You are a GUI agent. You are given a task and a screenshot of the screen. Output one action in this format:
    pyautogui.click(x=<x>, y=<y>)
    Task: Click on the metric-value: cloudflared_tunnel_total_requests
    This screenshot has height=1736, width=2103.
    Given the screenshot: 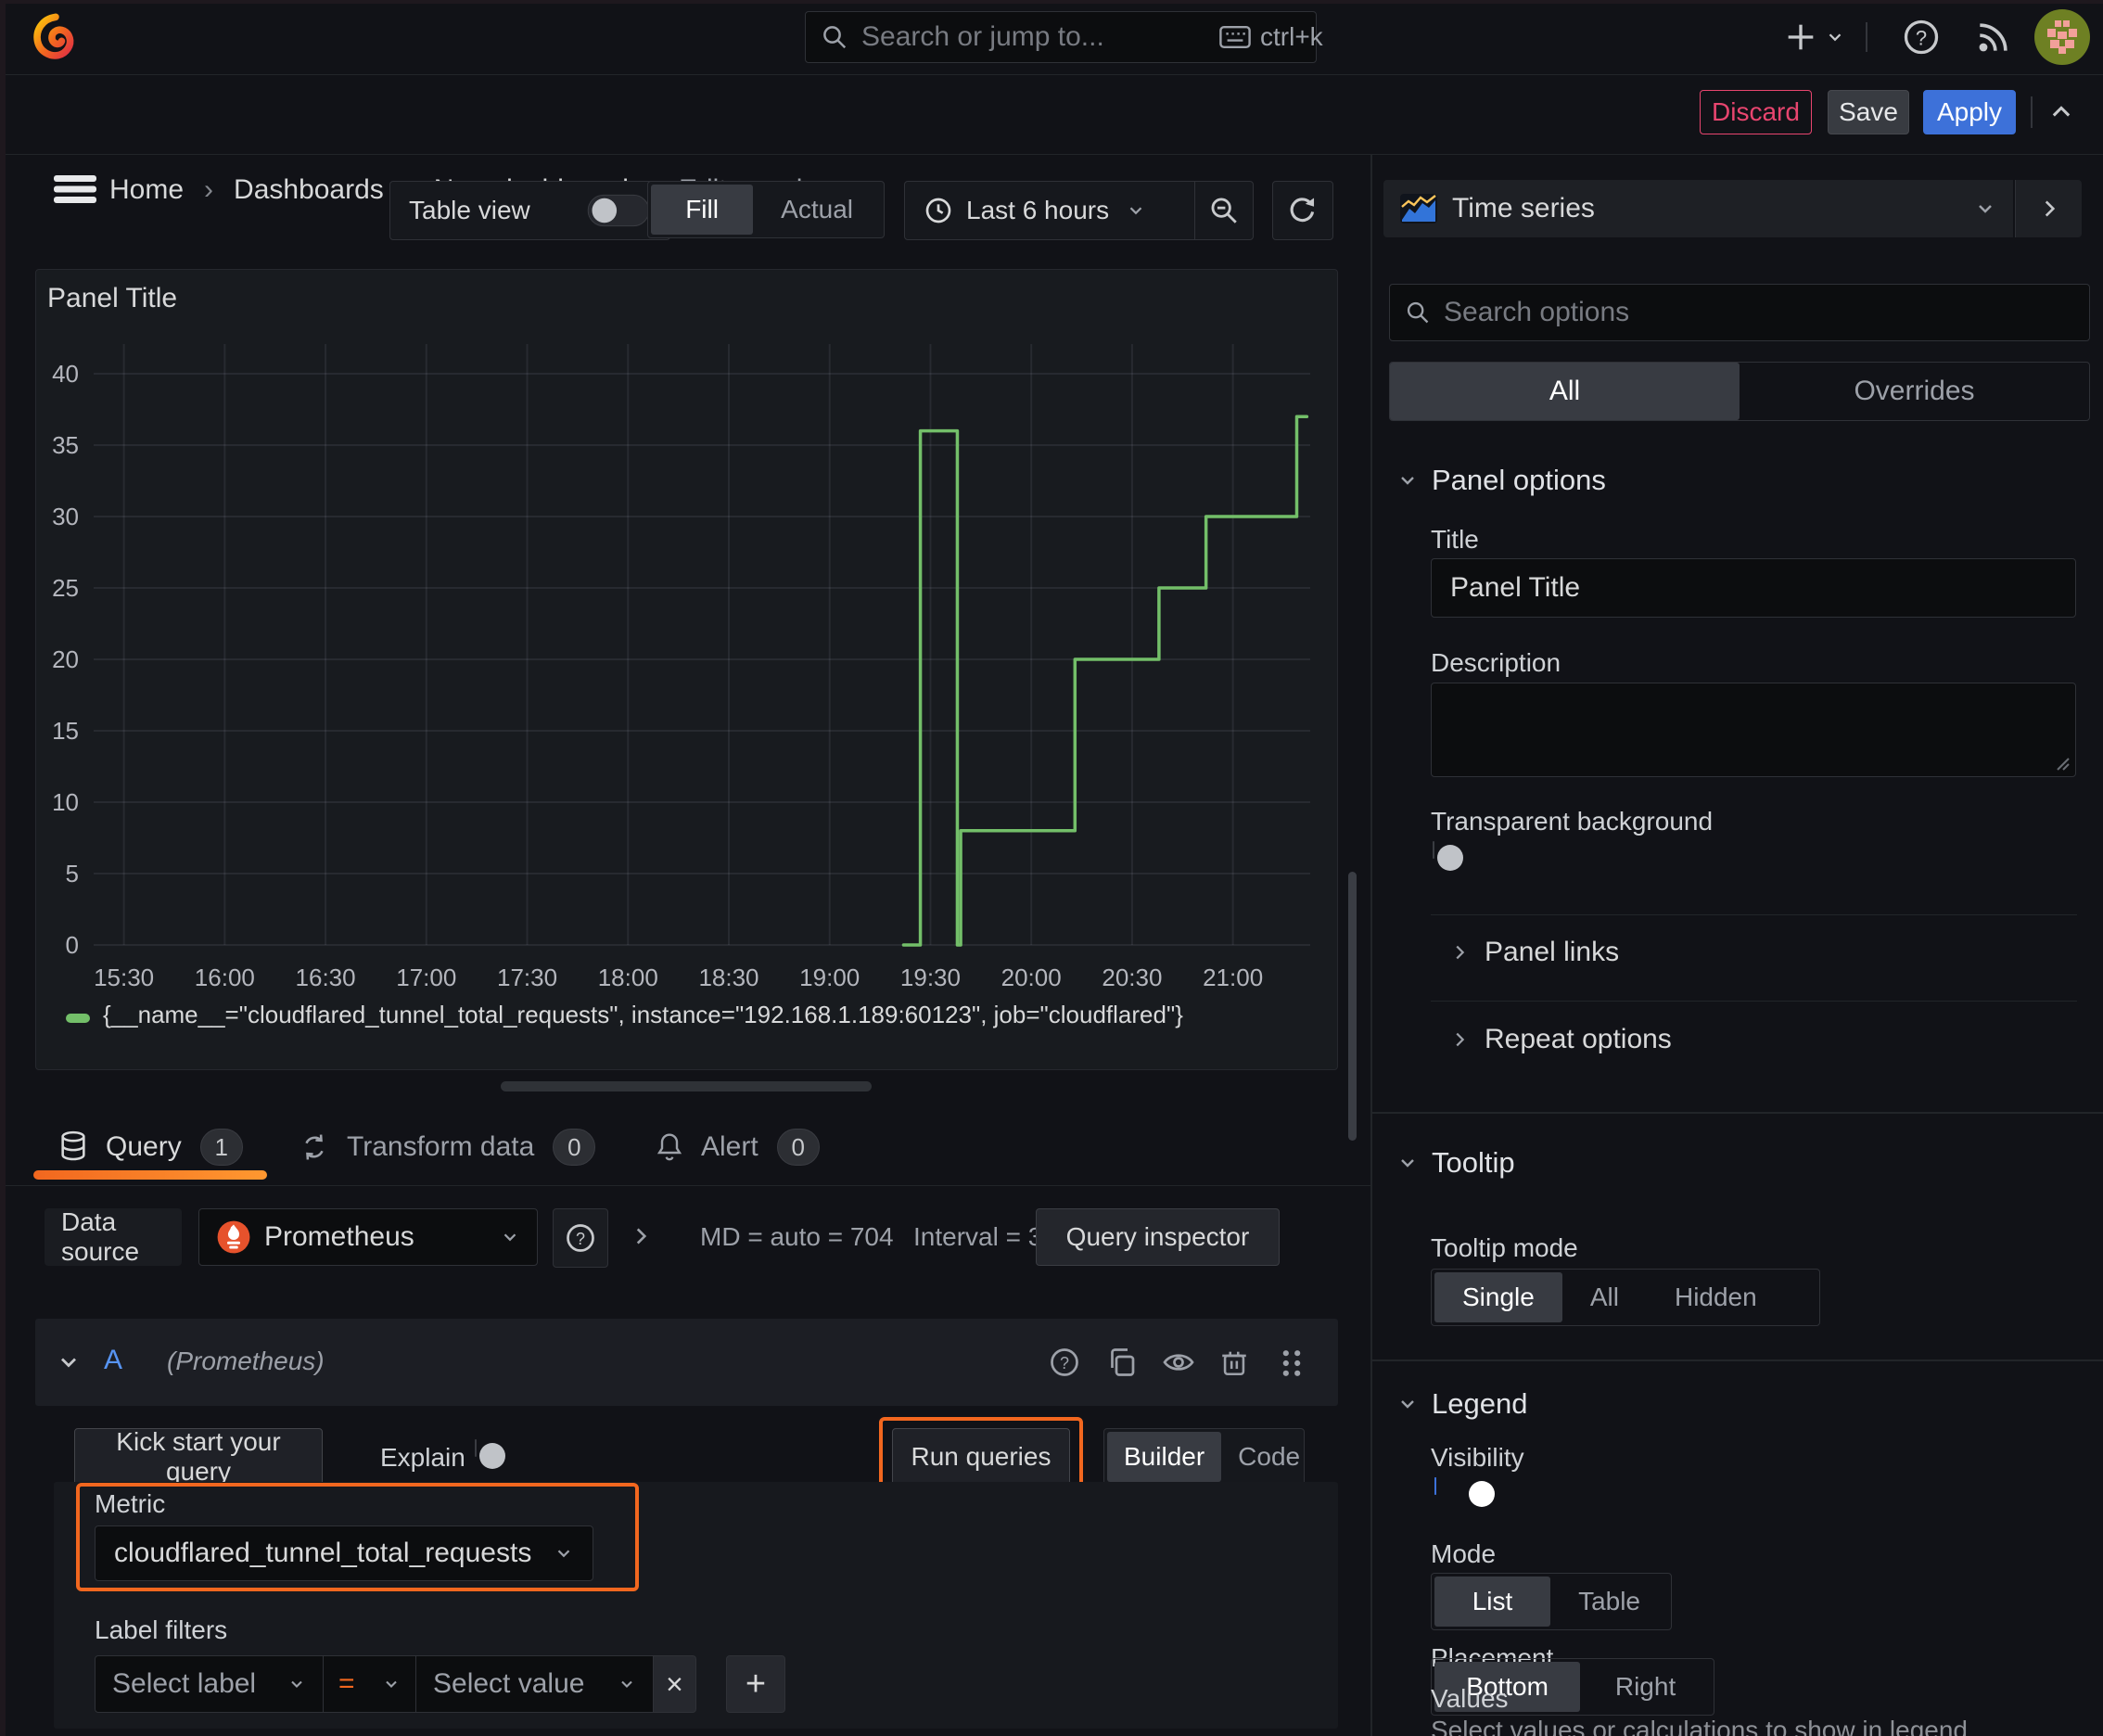 What is the action you would take?
    pyautogui.click(x=323, y=1553)
    